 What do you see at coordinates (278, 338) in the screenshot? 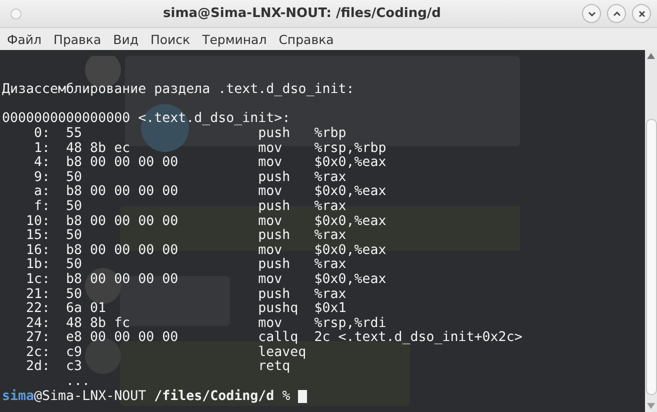
I see `instruction-mnemonic: callq` at bounding box center [278, 338].